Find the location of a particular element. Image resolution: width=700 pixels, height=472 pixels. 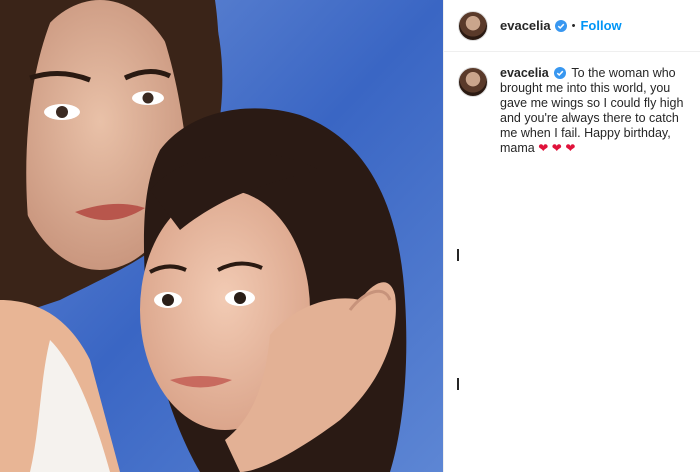

caption-avatar is located at coordinates (473, 82).